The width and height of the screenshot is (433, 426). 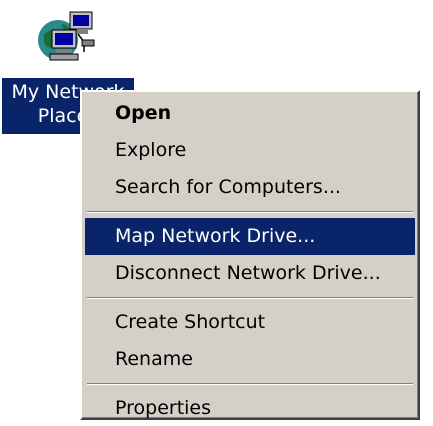 What do you see at coordinates (250, 150) in the screenshot?
I see `menu-item-explore: Explore` at bounding box center [250, 150].